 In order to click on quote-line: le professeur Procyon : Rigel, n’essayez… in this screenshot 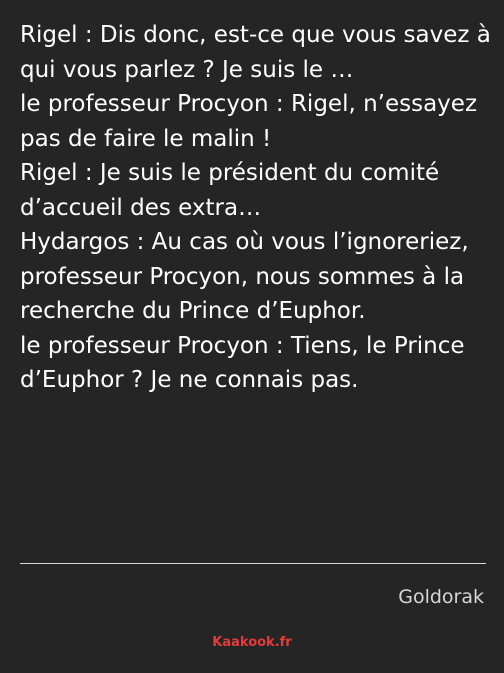, I will do `click(249, 121)`.